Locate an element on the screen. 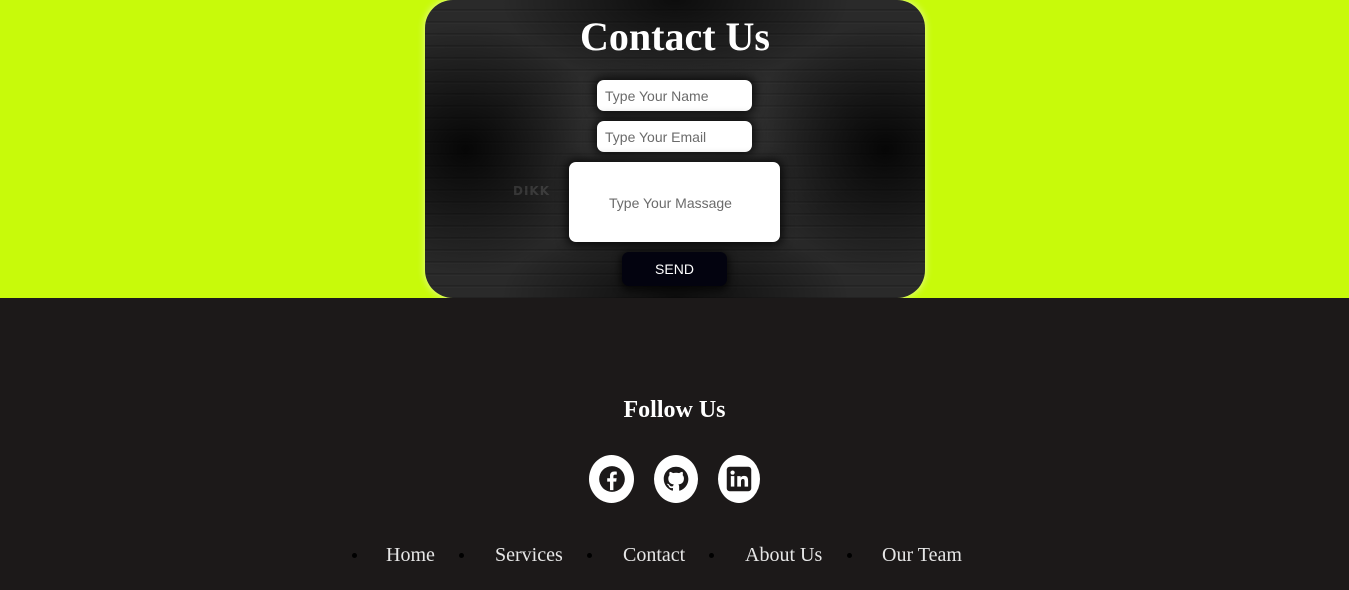  watermark-logo: DIKK is located at coordinates (532, 191).